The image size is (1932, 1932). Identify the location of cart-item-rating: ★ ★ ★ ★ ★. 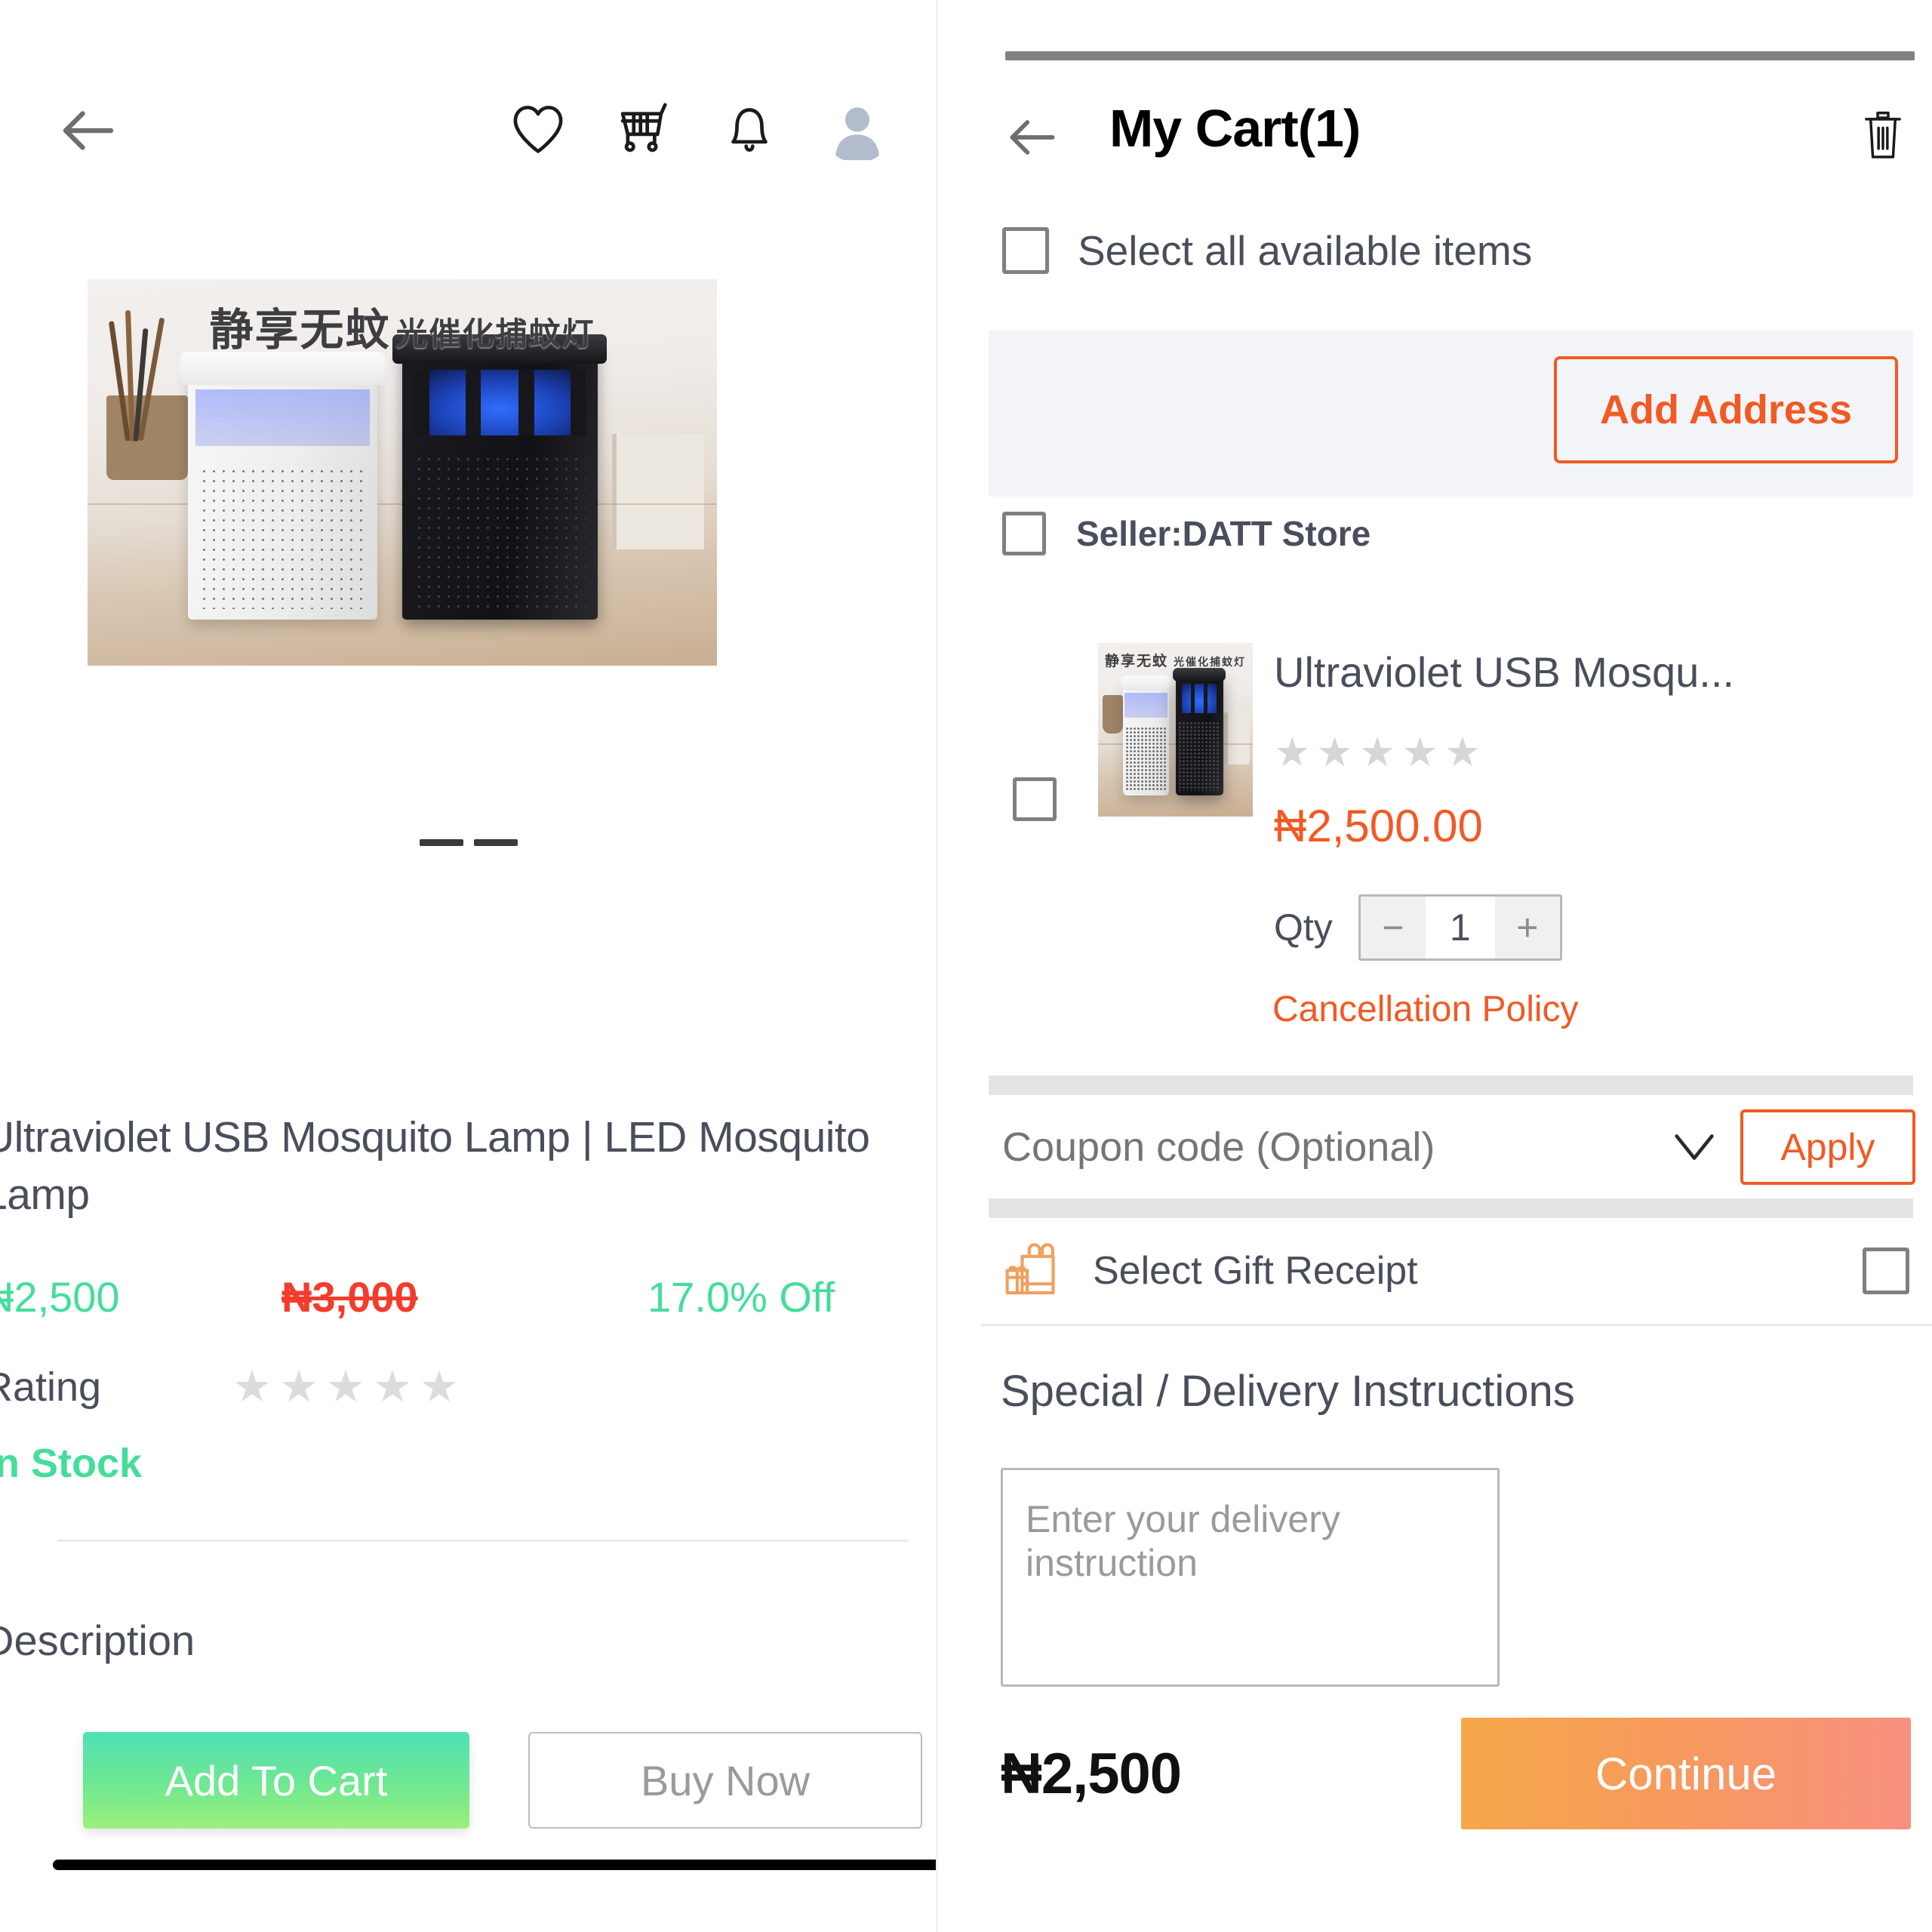
(1377, 752).